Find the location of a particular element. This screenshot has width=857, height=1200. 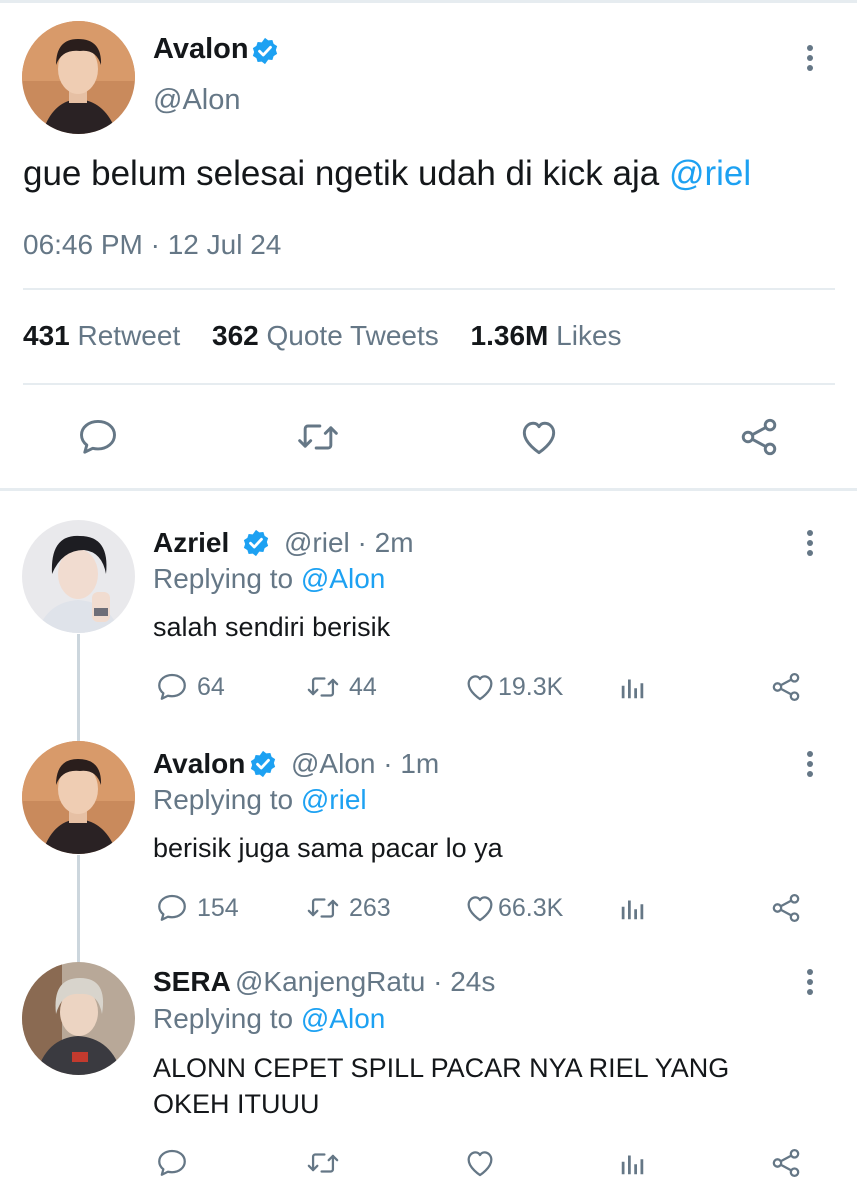

main-tweet-name: Avalon is located at coordinates (201, 49).